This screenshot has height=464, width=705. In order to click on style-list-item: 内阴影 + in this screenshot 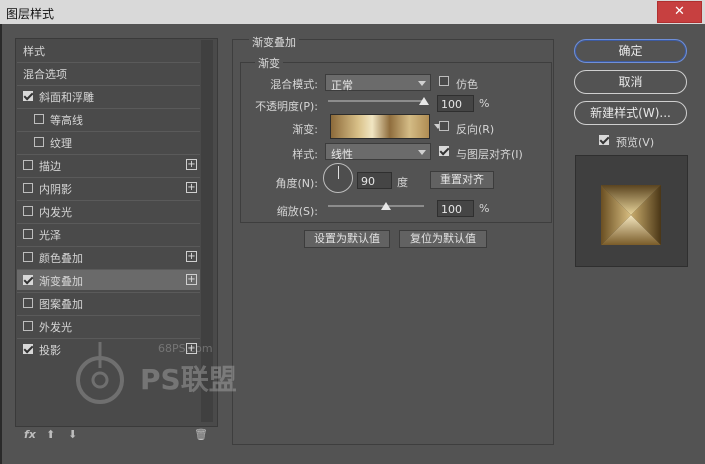, I will do `click(108, 187)`.